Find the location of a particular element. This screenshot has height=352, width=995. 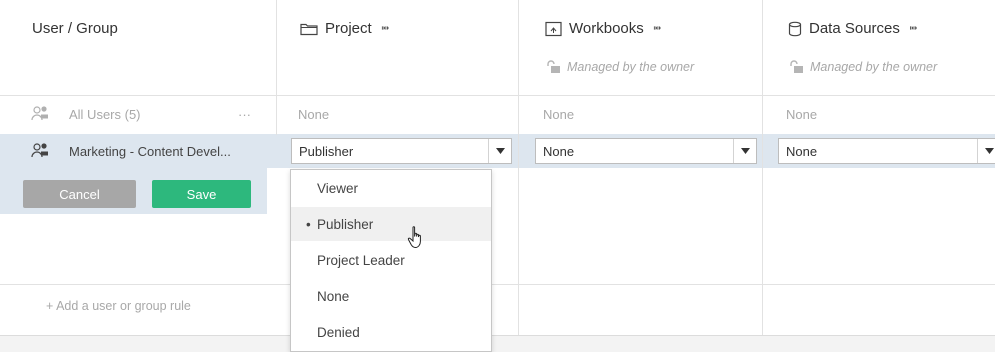

data-sources-permission-select: None is located at coordinates (886, 151).